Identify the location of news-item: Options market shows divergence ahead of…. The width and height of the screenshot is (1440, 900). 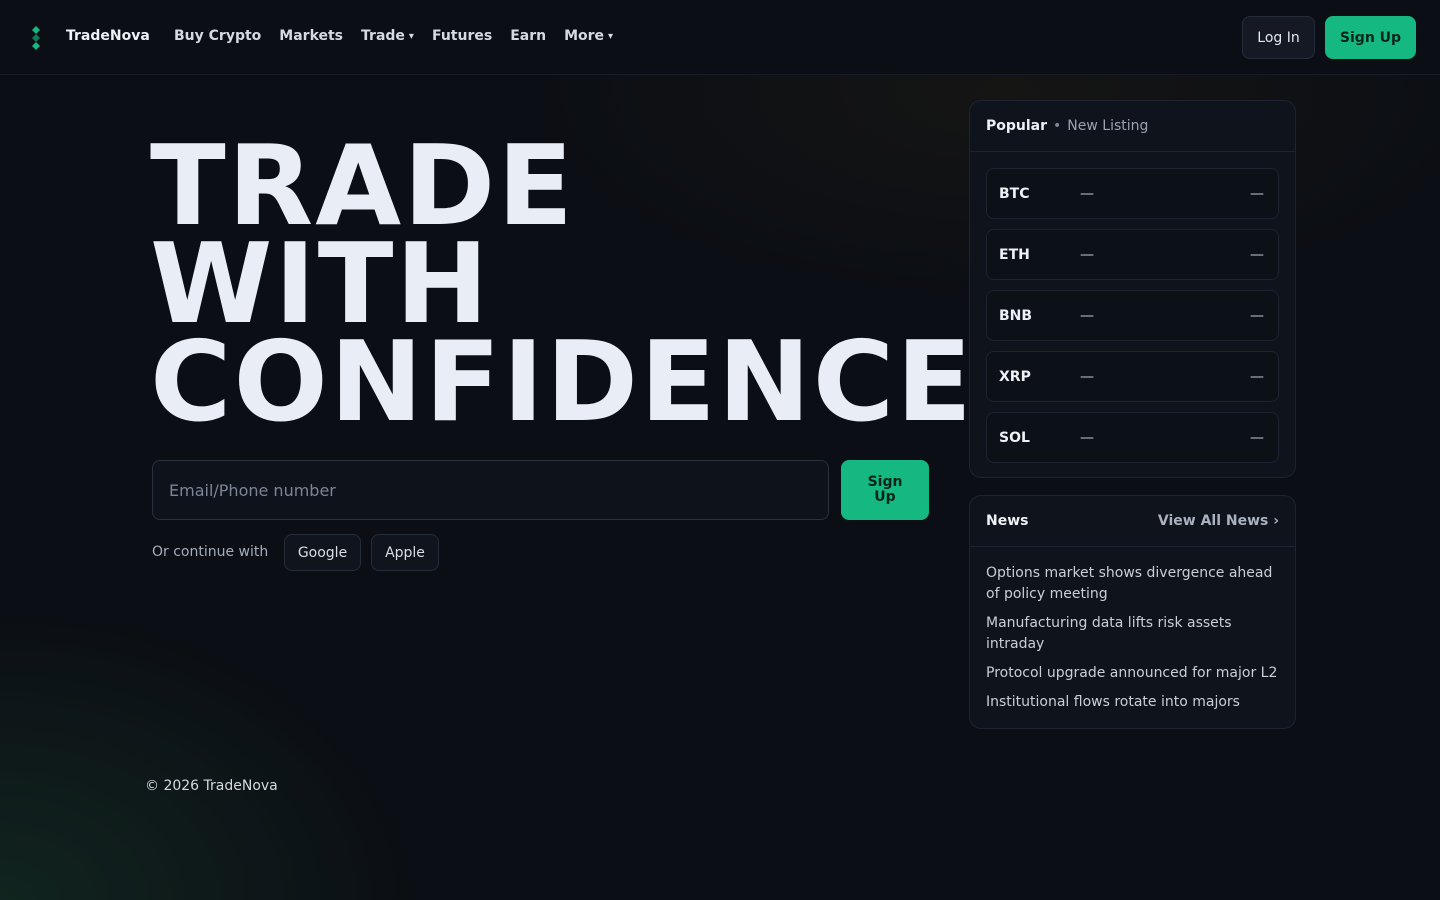
(1132, 584).